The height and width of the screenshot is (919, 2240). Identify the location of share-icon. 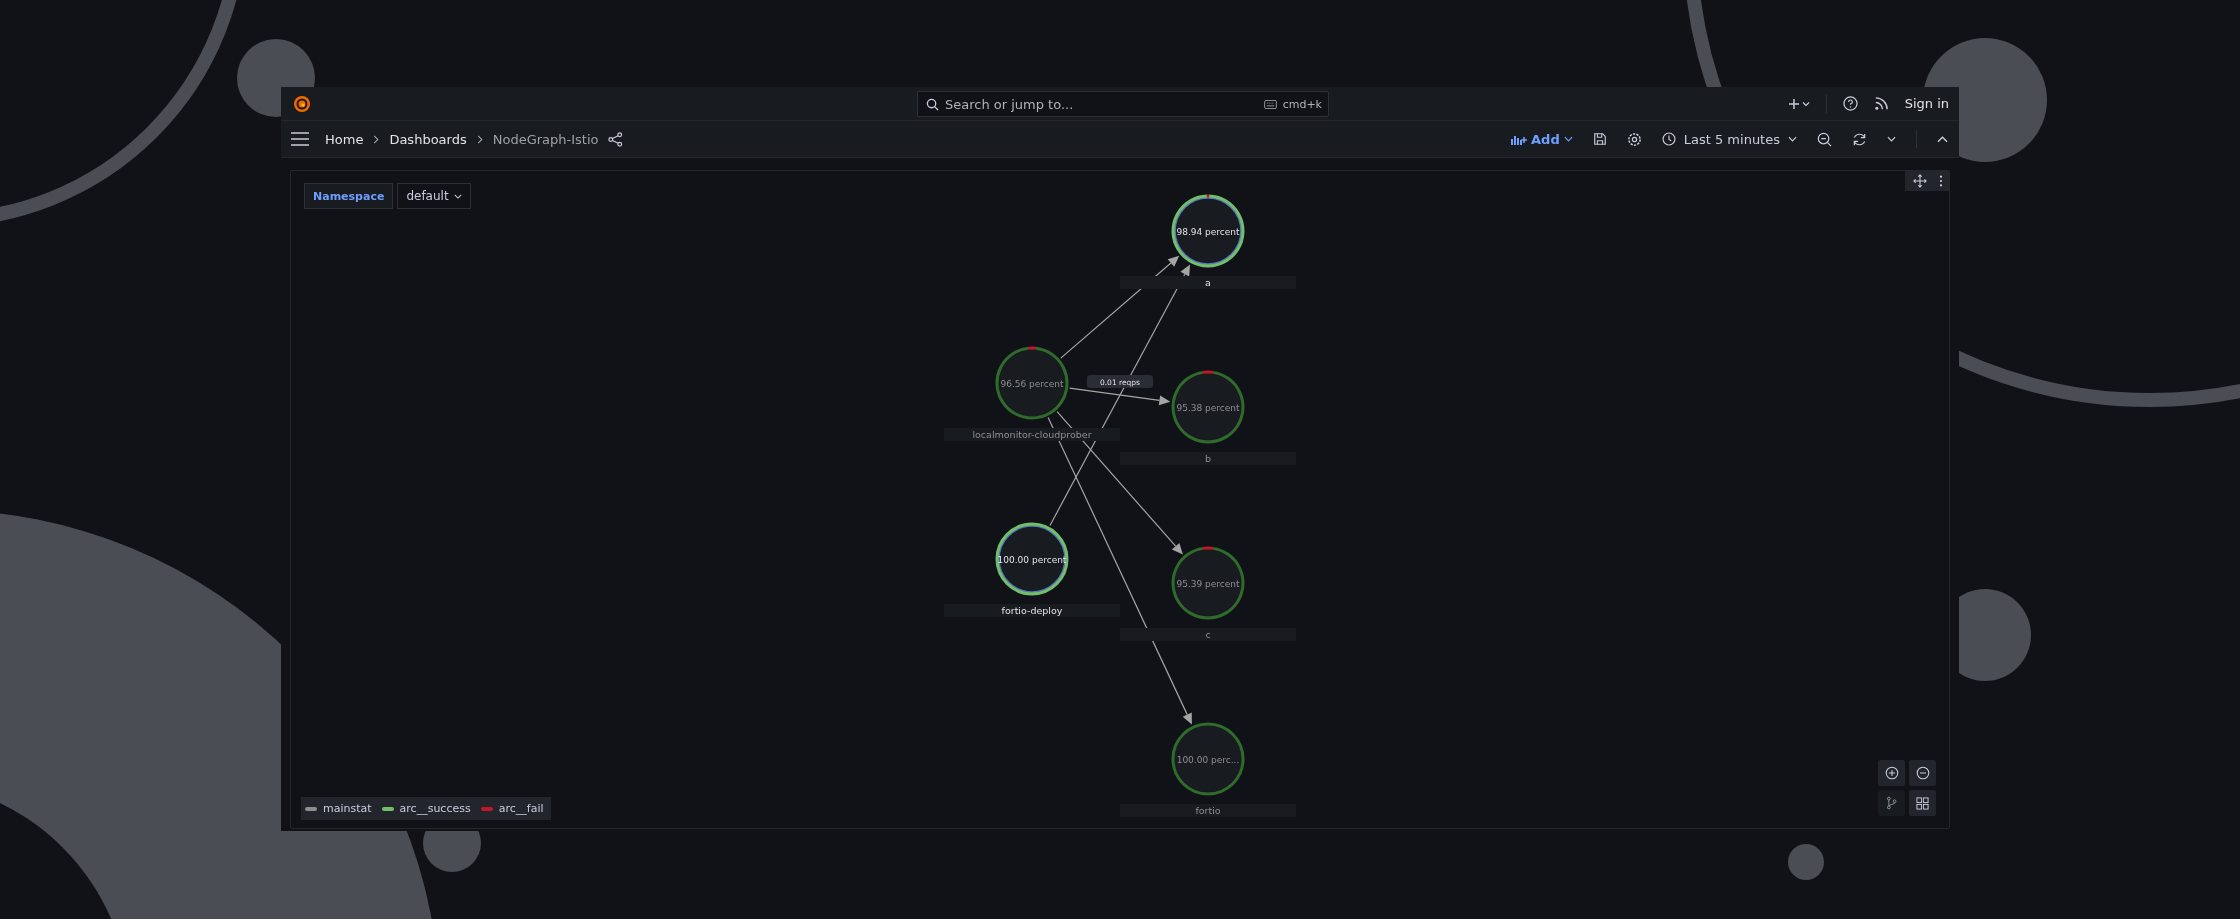
(616, 139).